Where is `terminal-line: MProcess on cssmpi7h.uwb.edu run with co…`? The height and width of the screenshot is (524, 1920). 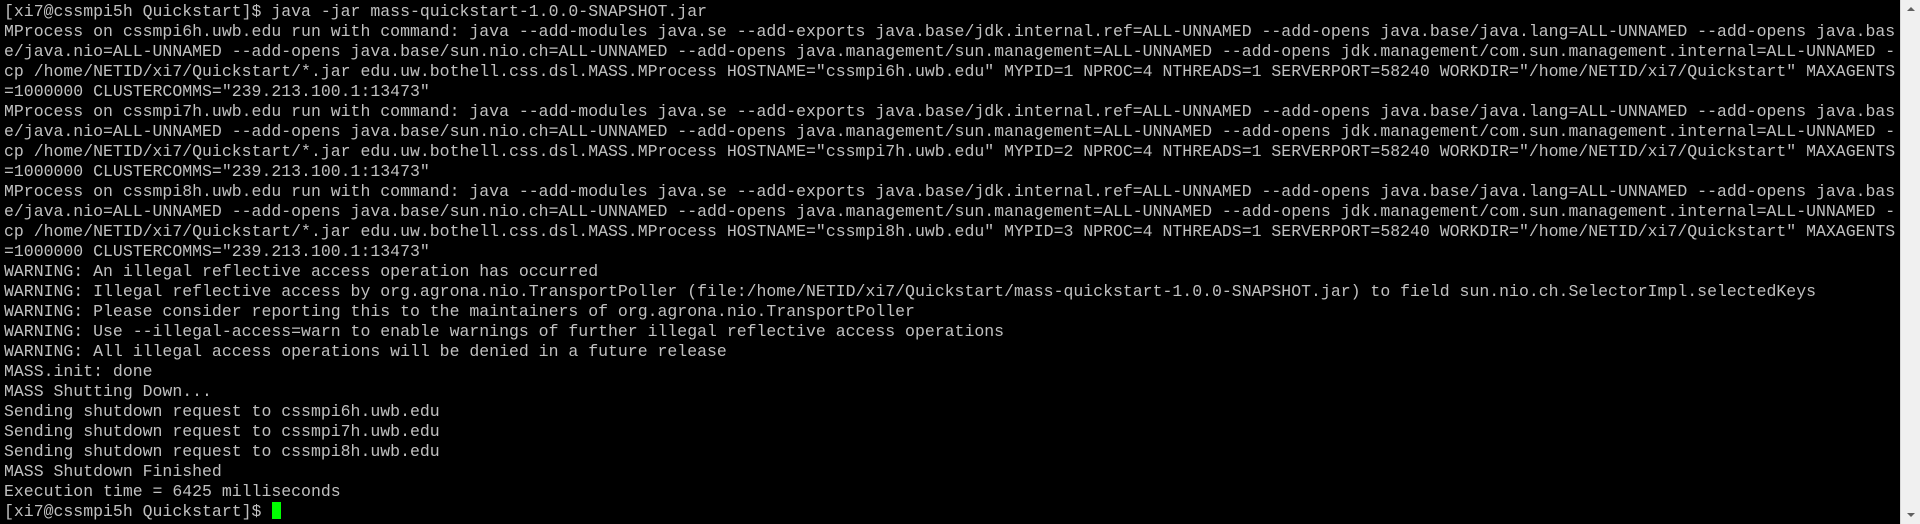
terminal-line: MProcess on cssmpi7h.uwb.edu run with co… is located at coordinates (950, 141).